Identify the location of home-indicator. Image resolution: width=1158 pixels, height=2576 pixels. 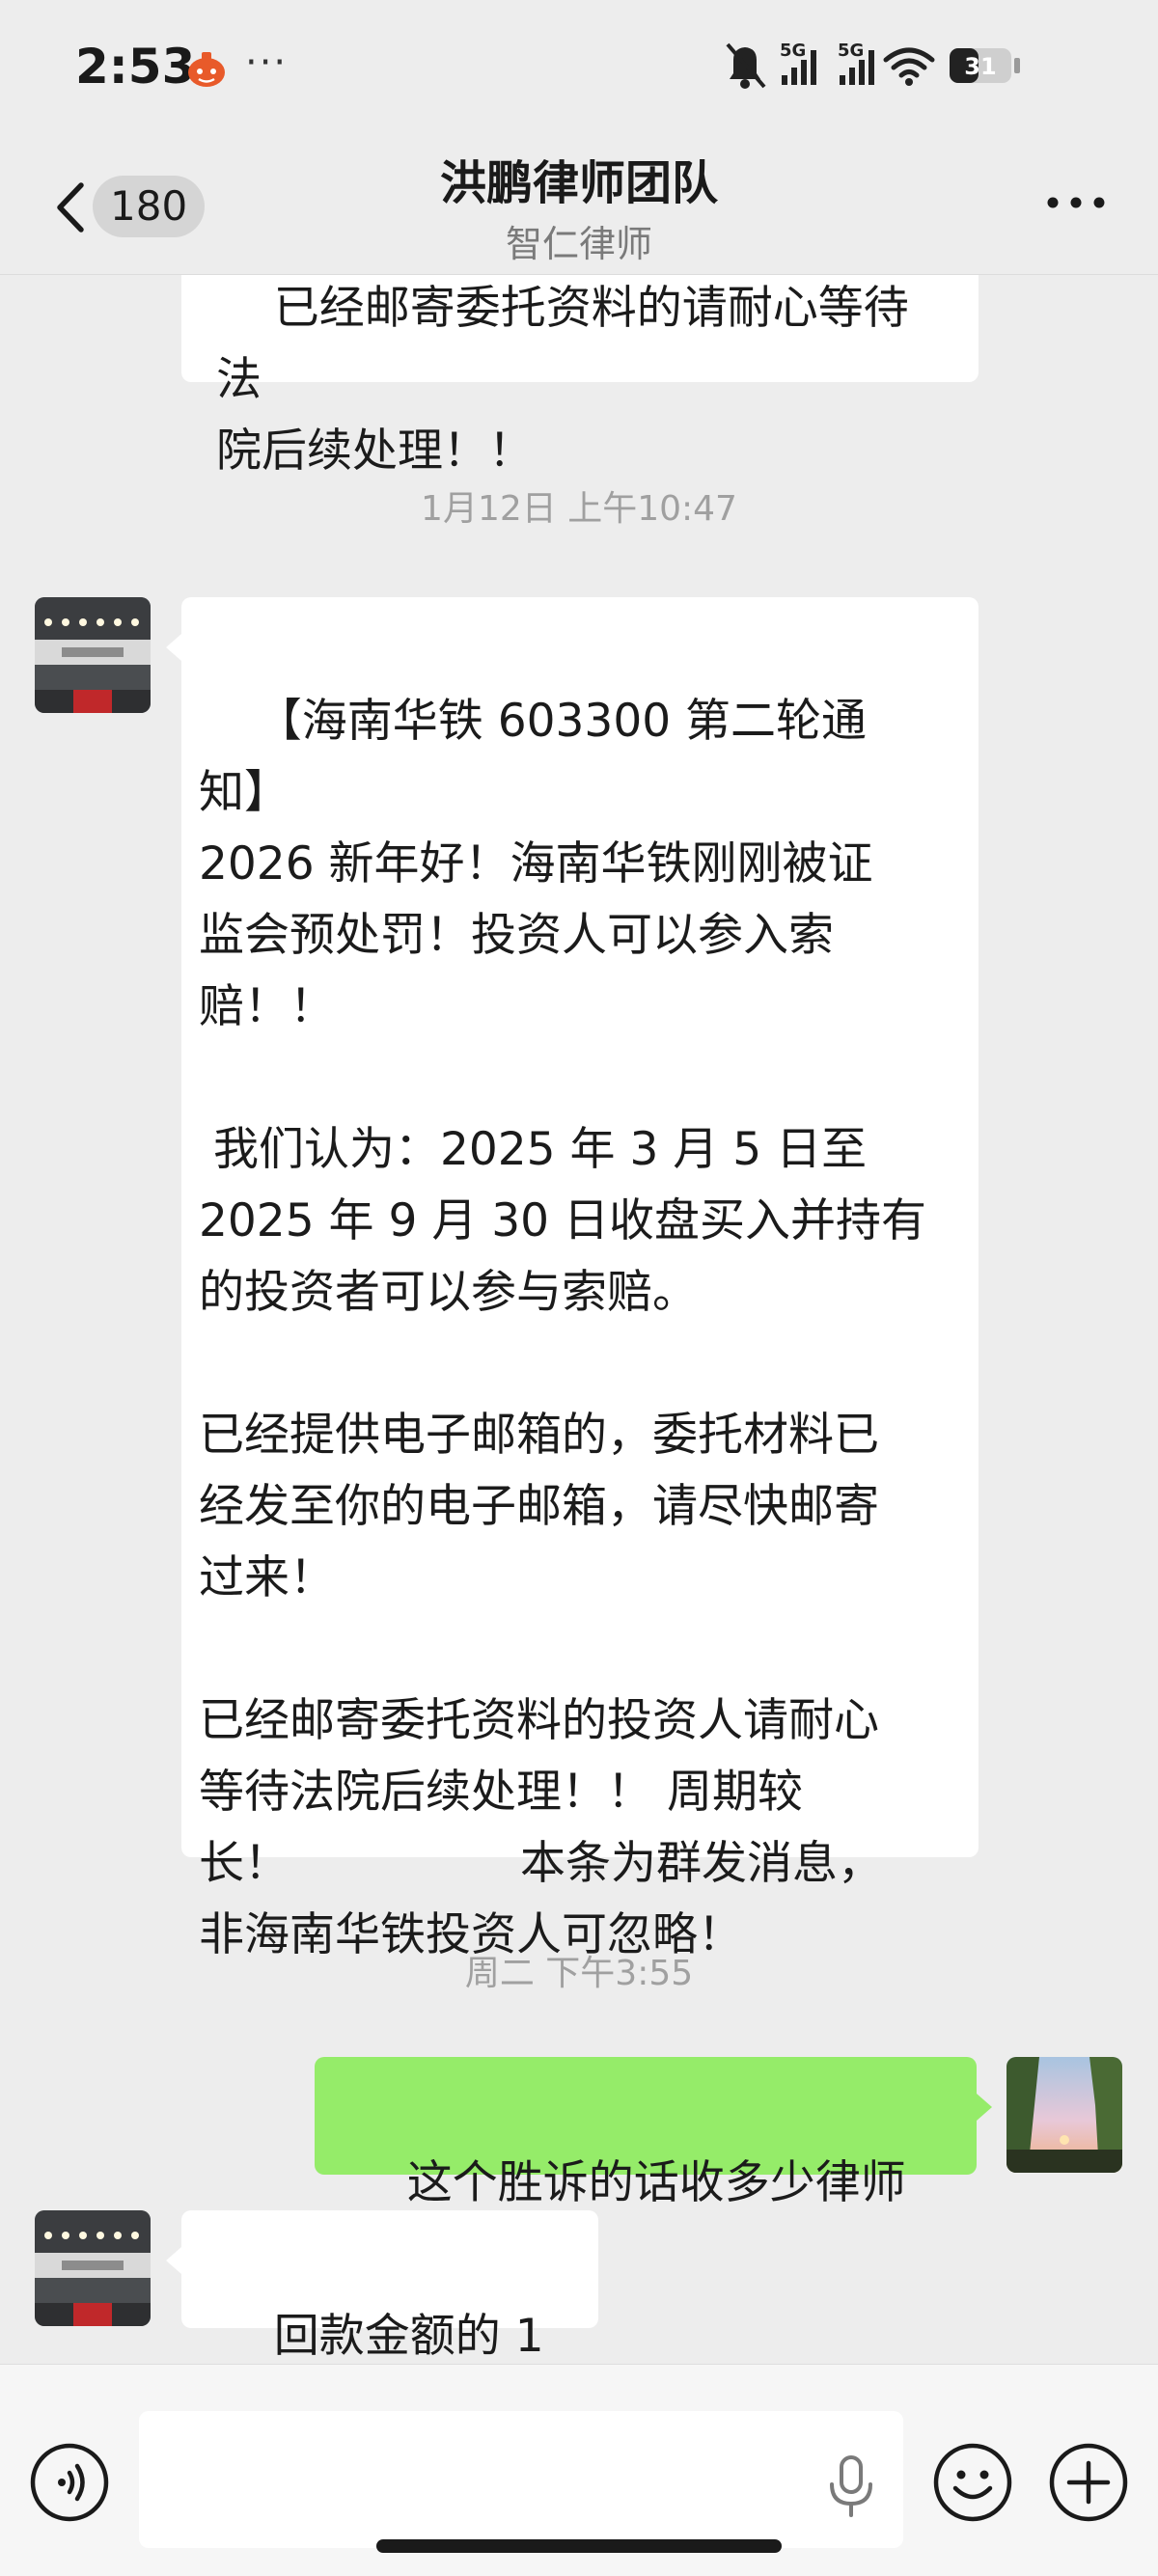
(579, 2546).